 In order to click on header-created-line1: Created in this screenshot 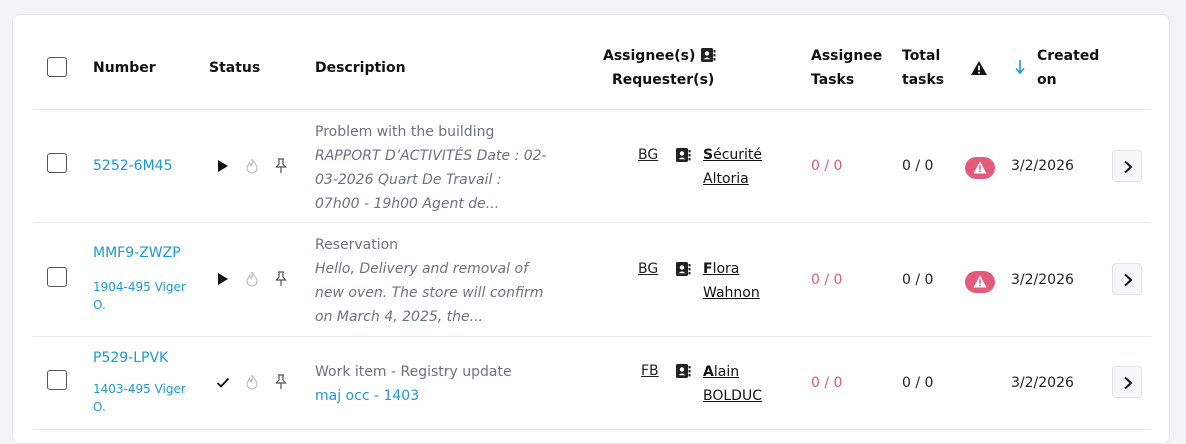, I will do `click(1068, 56)`.